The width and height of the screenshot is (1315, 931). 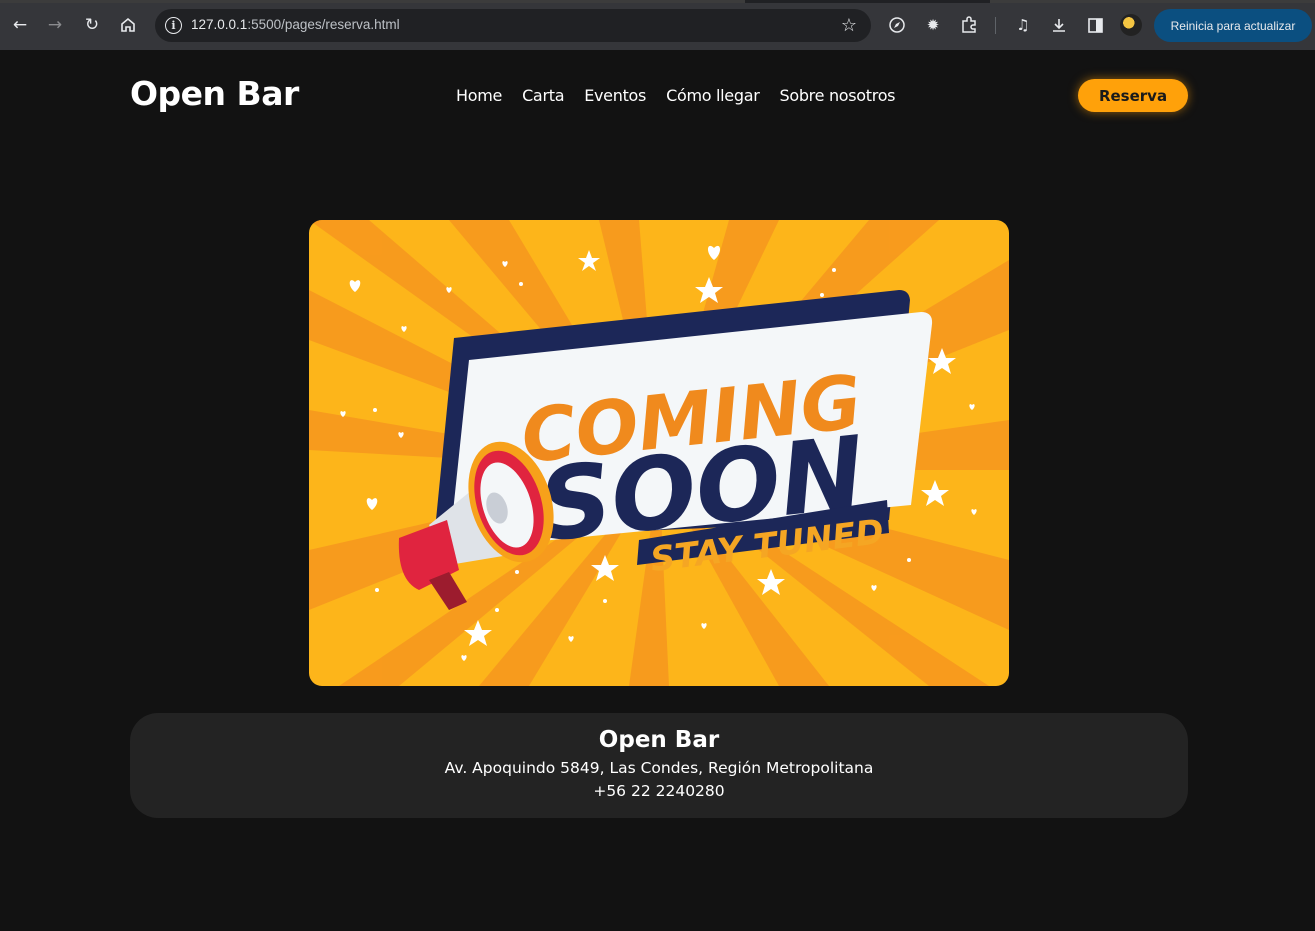 I want to click on reserva-button: Reserva, so click(x=1133, y=95).